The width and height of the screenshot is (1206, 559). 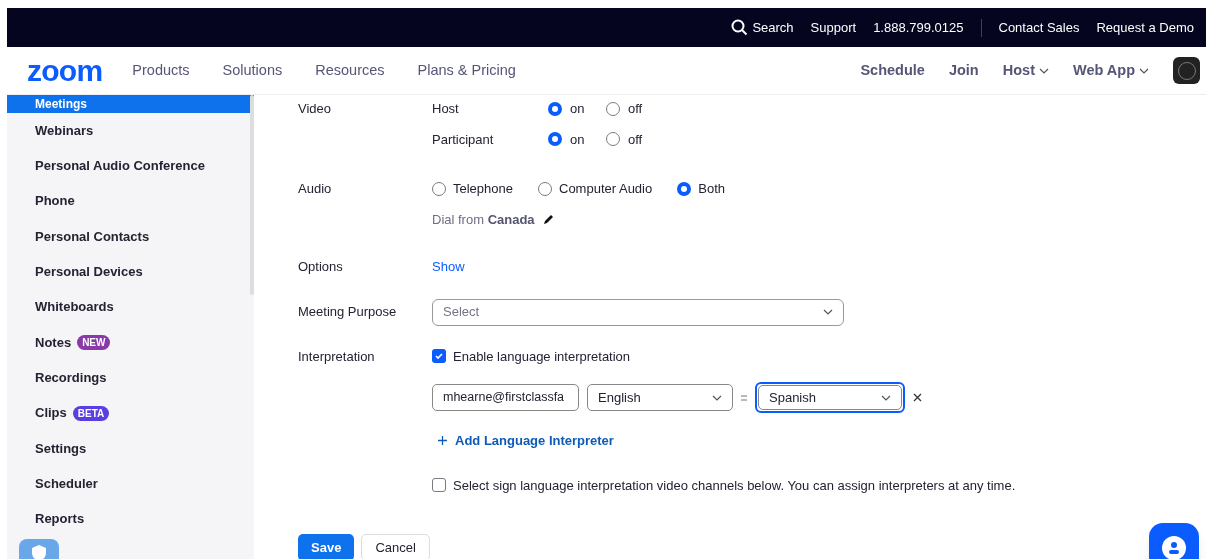 What do you see at coordinates (130, 413) in the screenshot?
I see `sidebar-item: Clips BETA` at bounding box center [130, 413].